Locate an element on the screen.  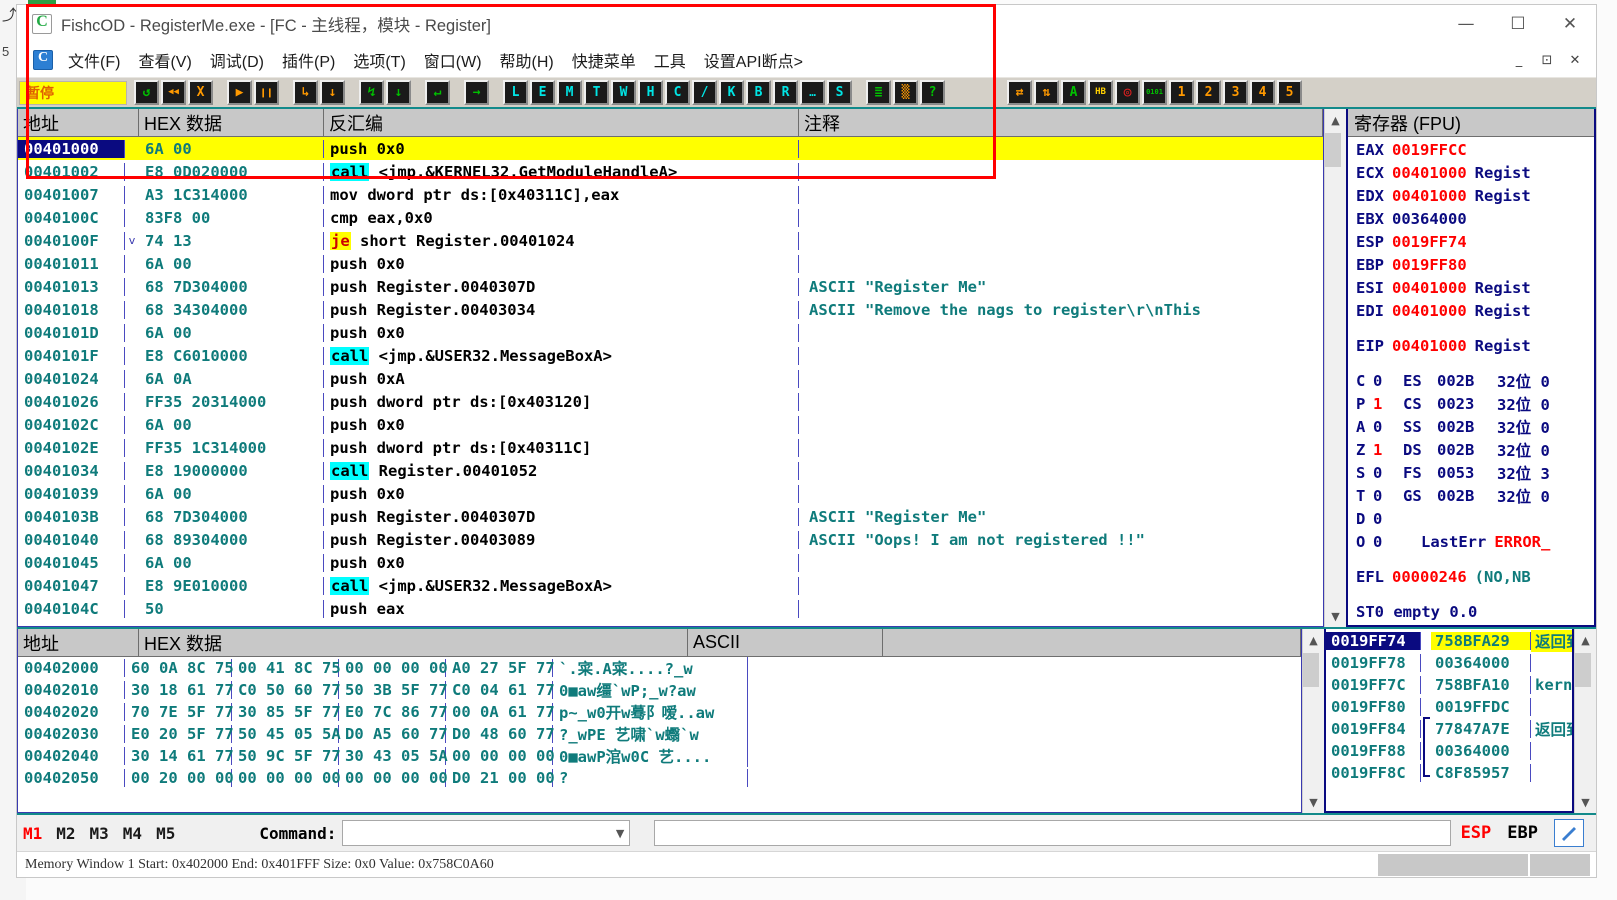
executables-button: E is located at coordinates (542, 92).